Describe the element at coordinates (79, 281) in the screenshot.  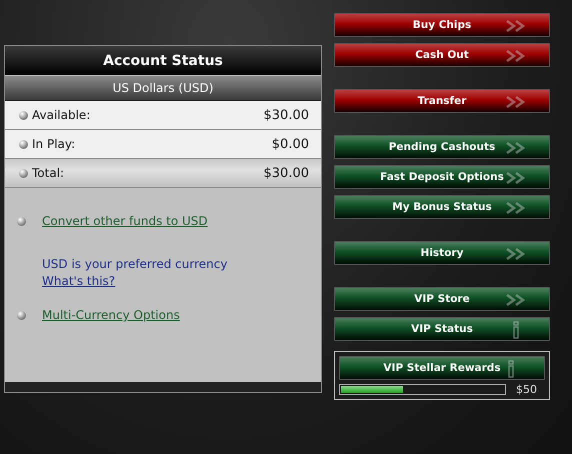
I see `whats-this-link: What's this?` at that location.